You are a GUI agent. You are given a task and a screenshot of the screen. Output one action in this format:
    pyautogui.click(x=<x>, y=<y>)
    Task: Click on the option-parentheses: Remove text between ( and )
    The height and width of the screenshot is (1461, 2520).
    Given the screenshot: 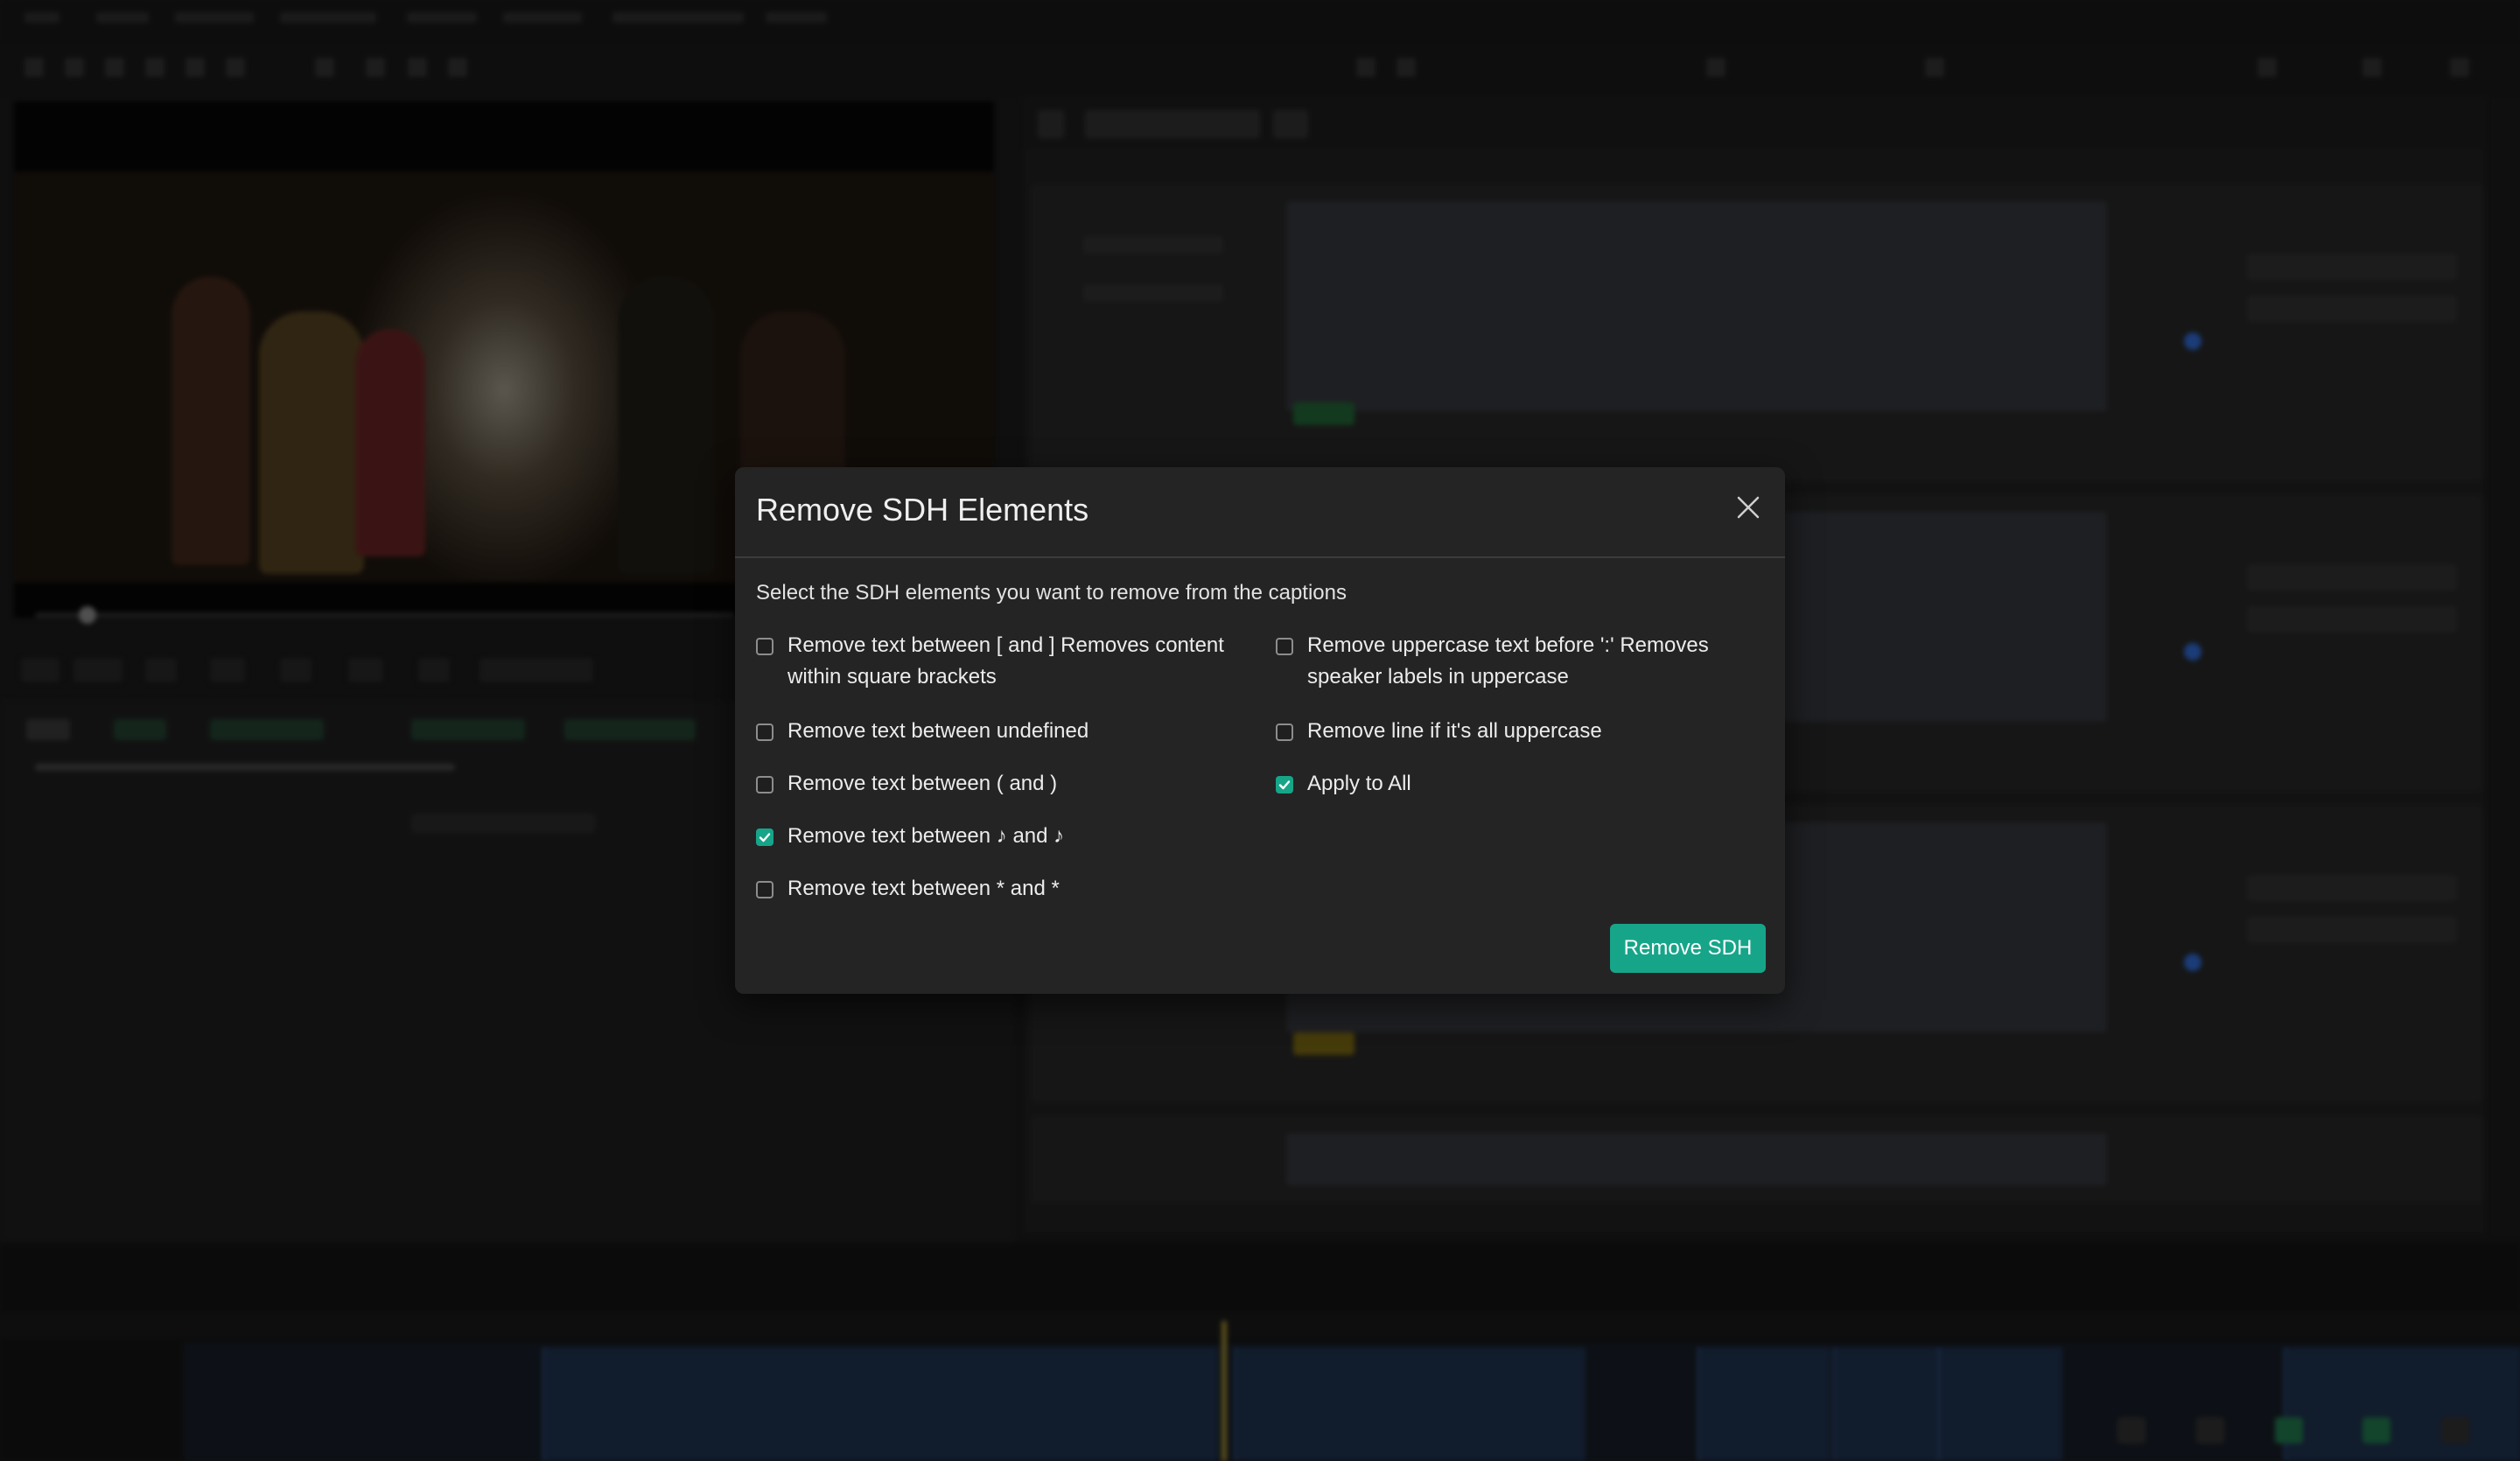 What is the action you would take?
    pyautogui.click(x=1001, y=786)
    